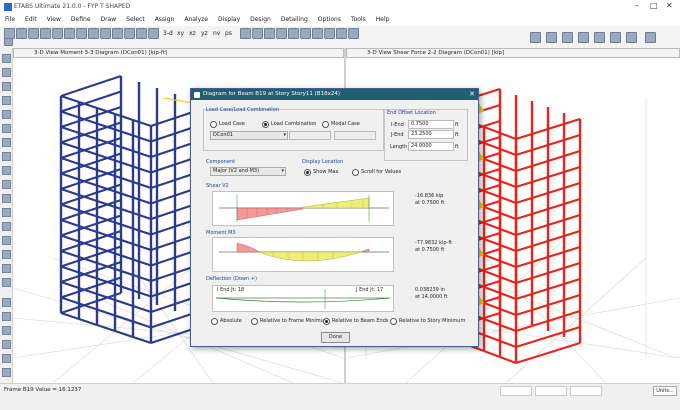 This screenshot has width=680, height=410. What do you see at coordinates (472, 94) in the screenshot?
I see `dialog-close-icon: ✕` at bounding box center [472, 94].